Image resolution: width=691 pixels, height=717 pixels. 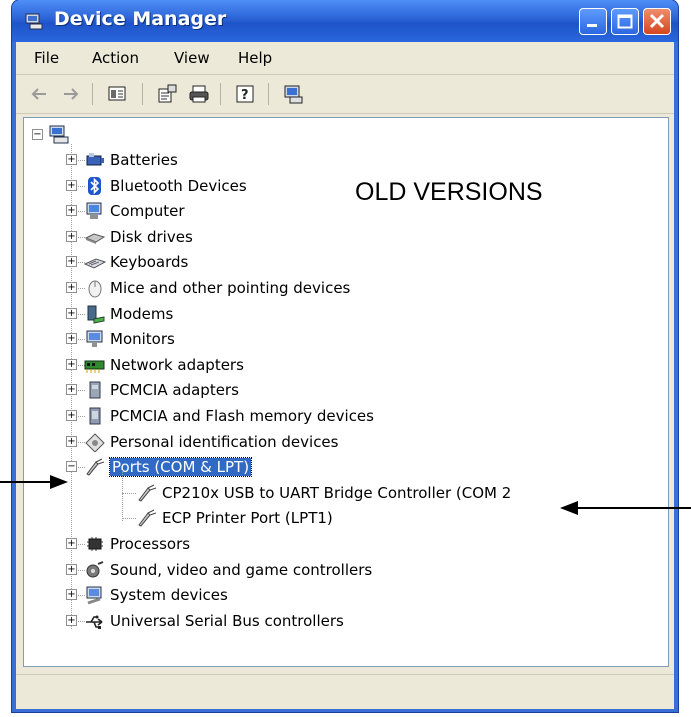 I want to click on menu-action: Action, so click(x=115, y=58).